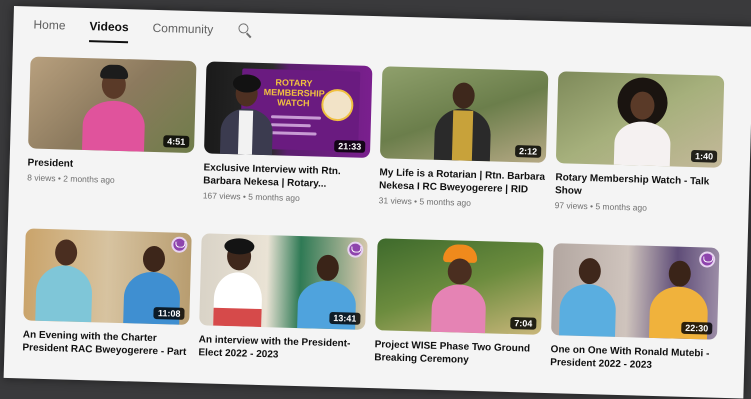  I want to click on video-duration: 4:51, so click(176, 141).